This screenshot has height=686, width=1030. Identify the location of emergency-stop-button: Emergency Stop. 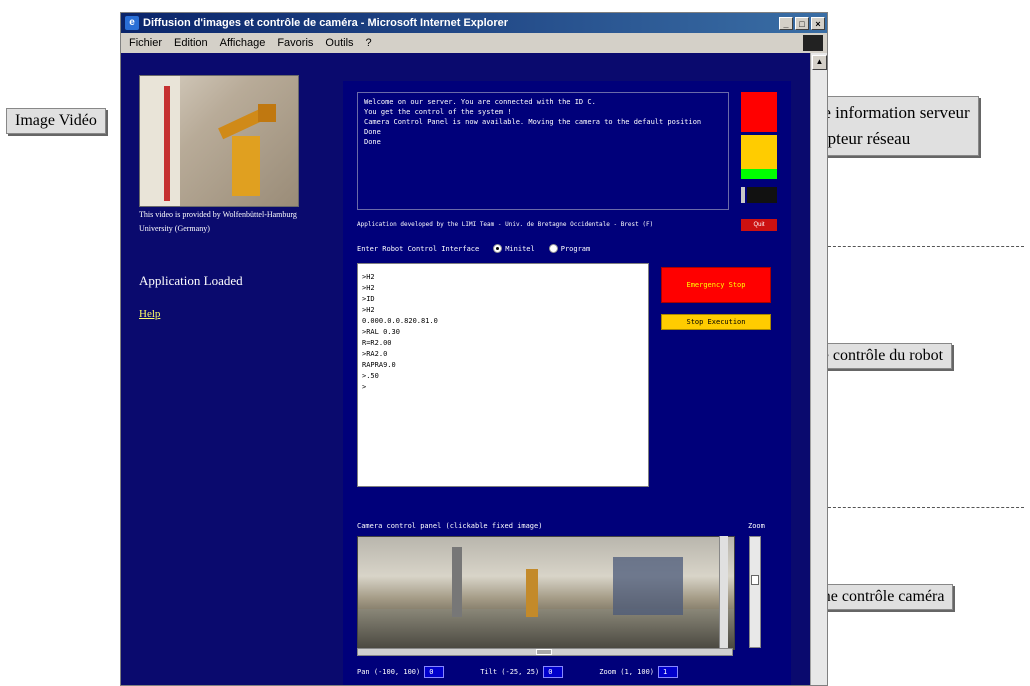
(716, 285).